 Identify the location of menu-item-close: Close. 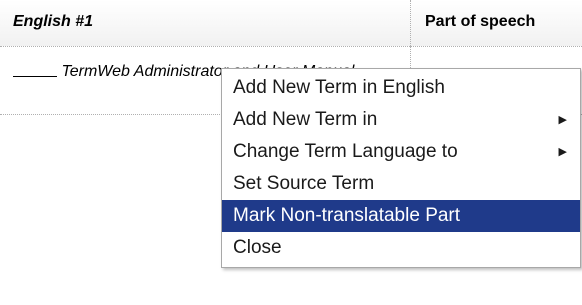
(401, 248).